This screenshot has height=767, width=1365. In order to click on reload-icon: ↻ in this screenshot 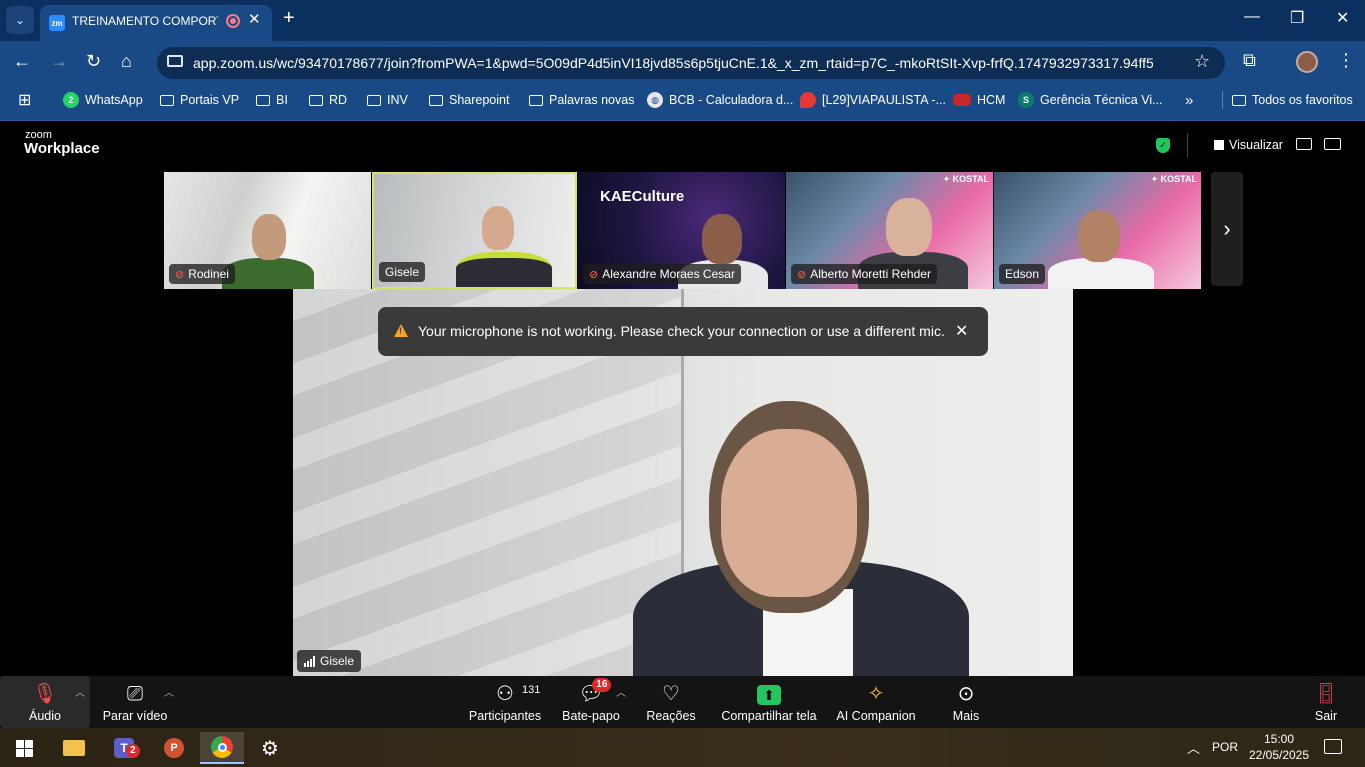, I will do `click(93, 61)`.